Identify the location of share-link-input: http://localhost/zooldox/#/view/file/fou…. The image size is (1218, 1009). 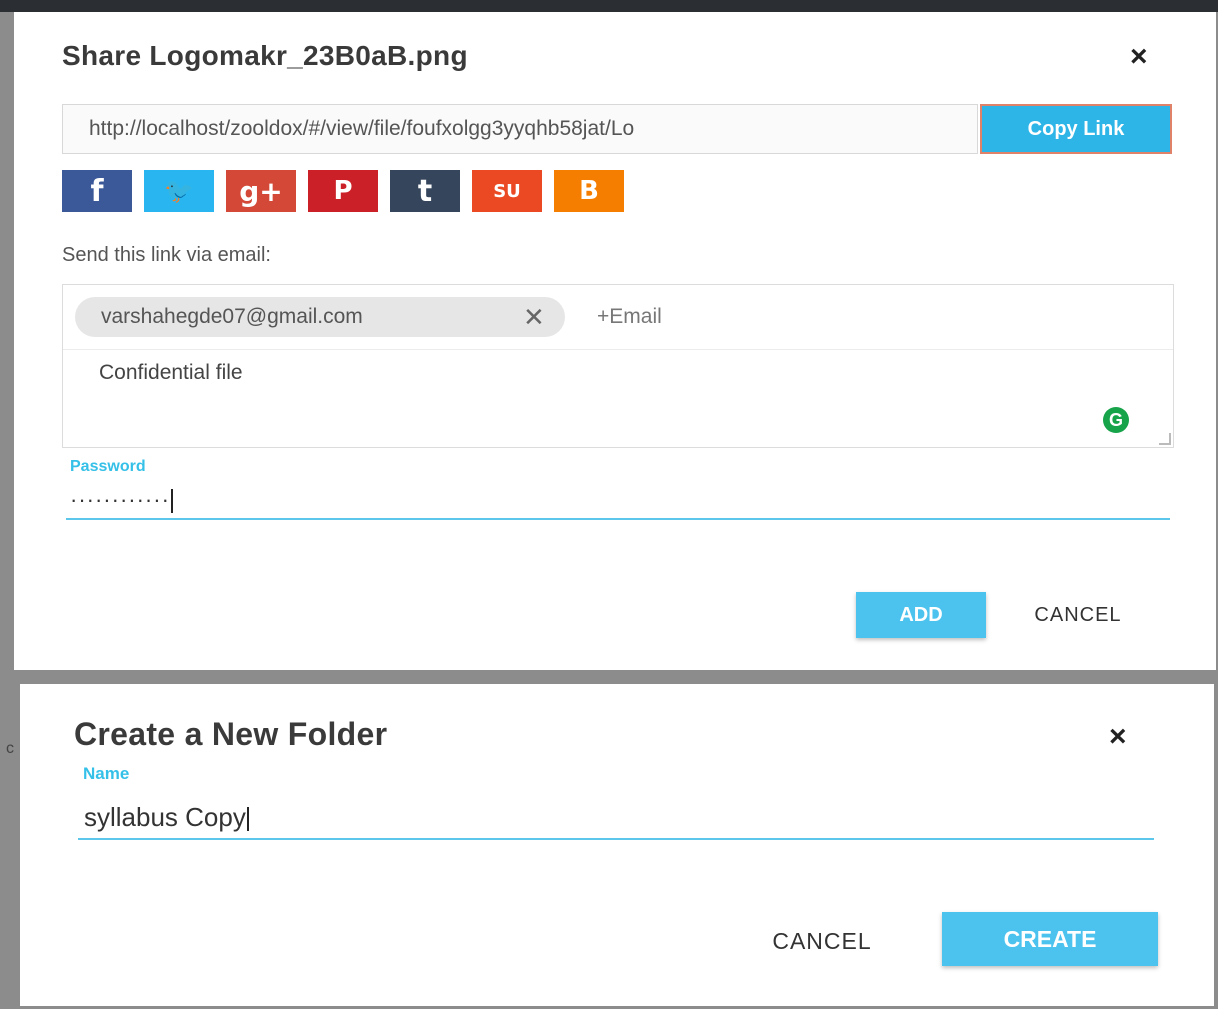
(520, 129).